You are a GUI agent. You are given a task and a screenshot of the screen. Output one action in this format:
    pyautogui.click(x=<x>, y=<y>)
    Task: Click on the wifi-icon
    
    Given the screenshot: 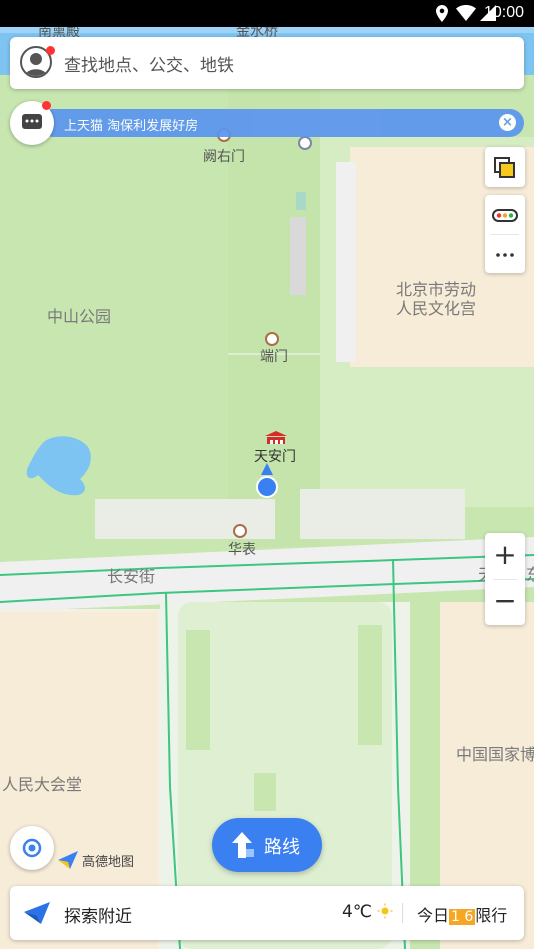 What is the action you would take?
    pyautogui.click(x=466, y=13)
    